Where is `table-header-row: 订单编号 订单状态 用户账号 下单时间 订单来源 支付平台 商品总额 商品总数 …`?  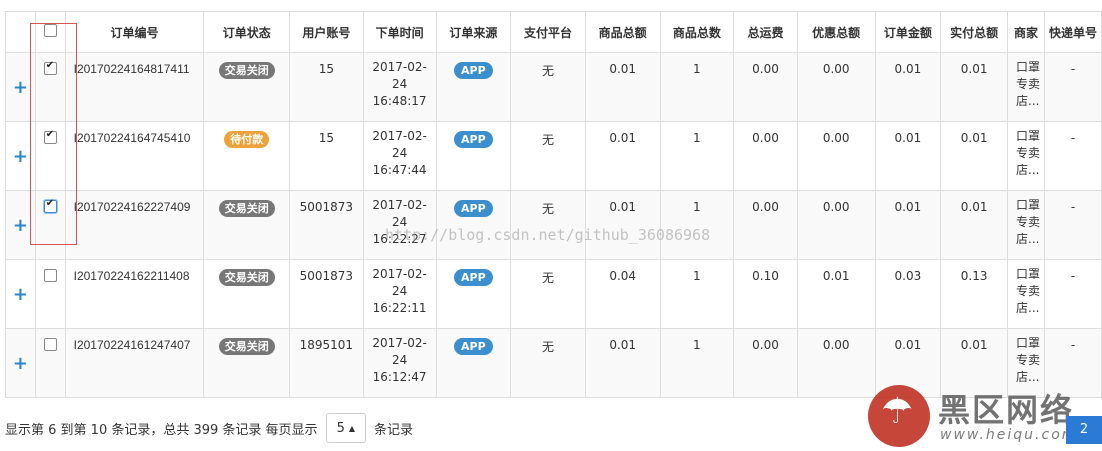 table-header-row: 订单编号 订单状态 用户账号 下单时间 订单来源 支付平台 商品总额 商品总数 … is located at coordinates (553, 32).